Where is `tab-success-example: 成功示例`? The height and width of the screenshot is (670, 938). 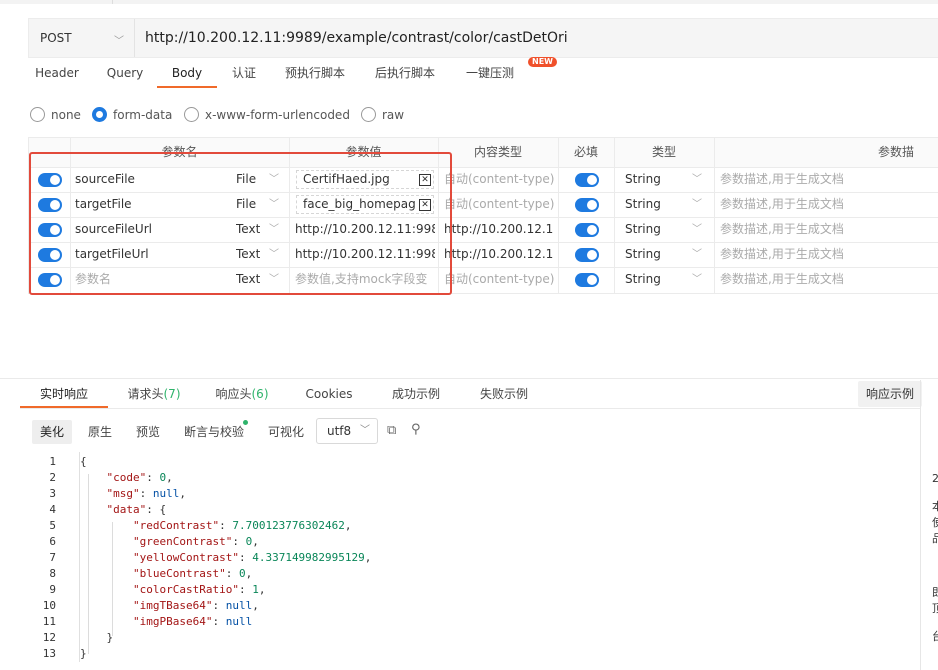
tab-success-example: 成功示例 is located at coordinates (416, 394).